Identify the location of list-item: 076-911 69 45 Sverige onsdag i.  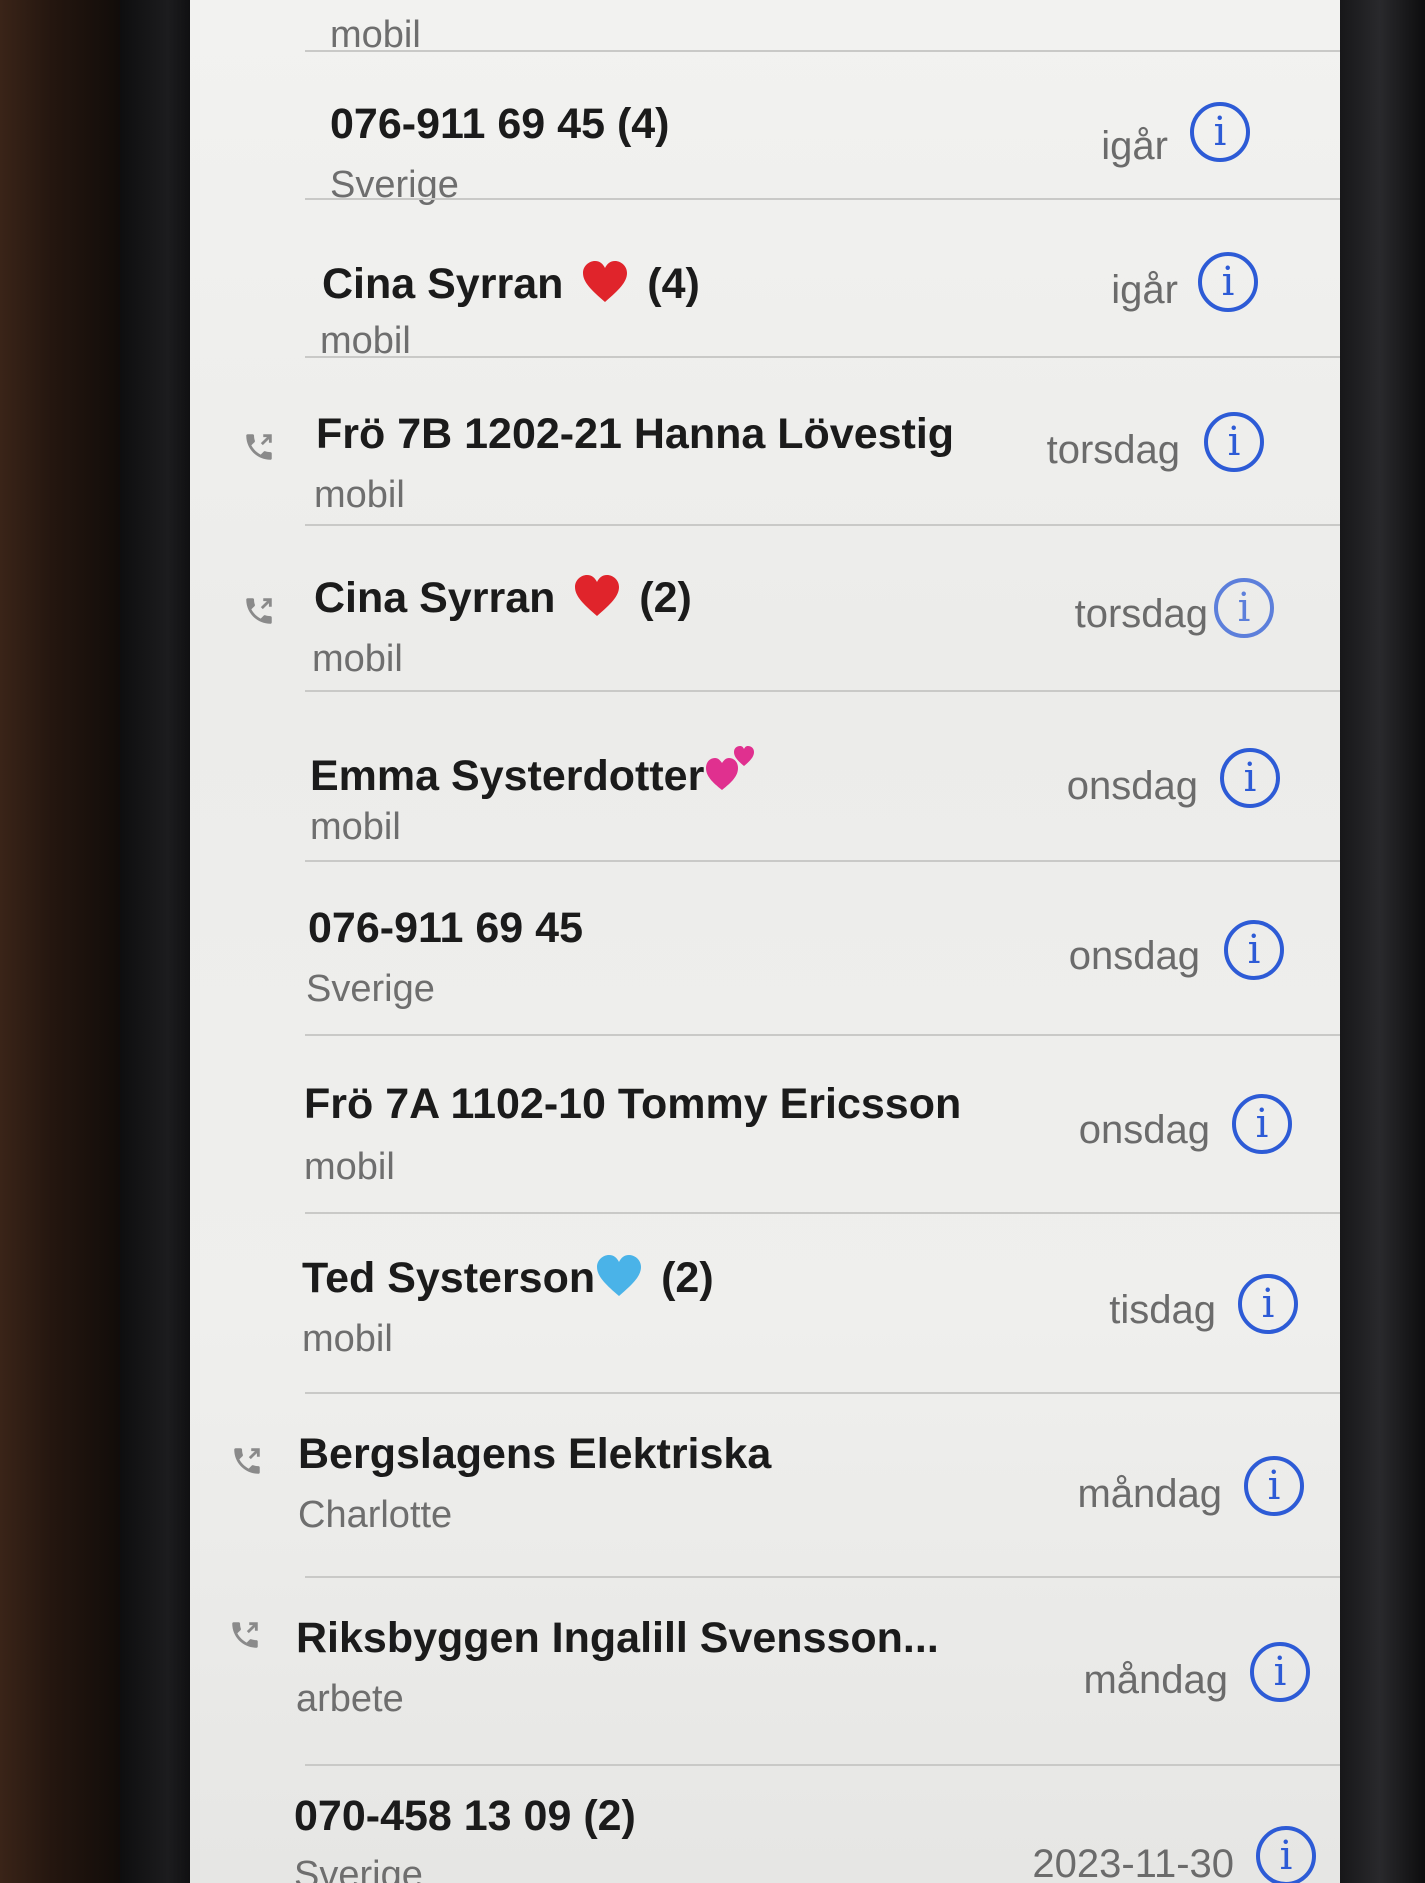
(765, 949).